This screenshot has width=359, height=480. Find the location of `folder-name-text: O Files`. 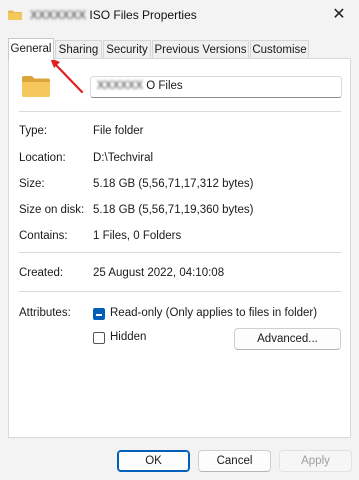

folder-name-text: O Files is located at coordinates (164, 86).